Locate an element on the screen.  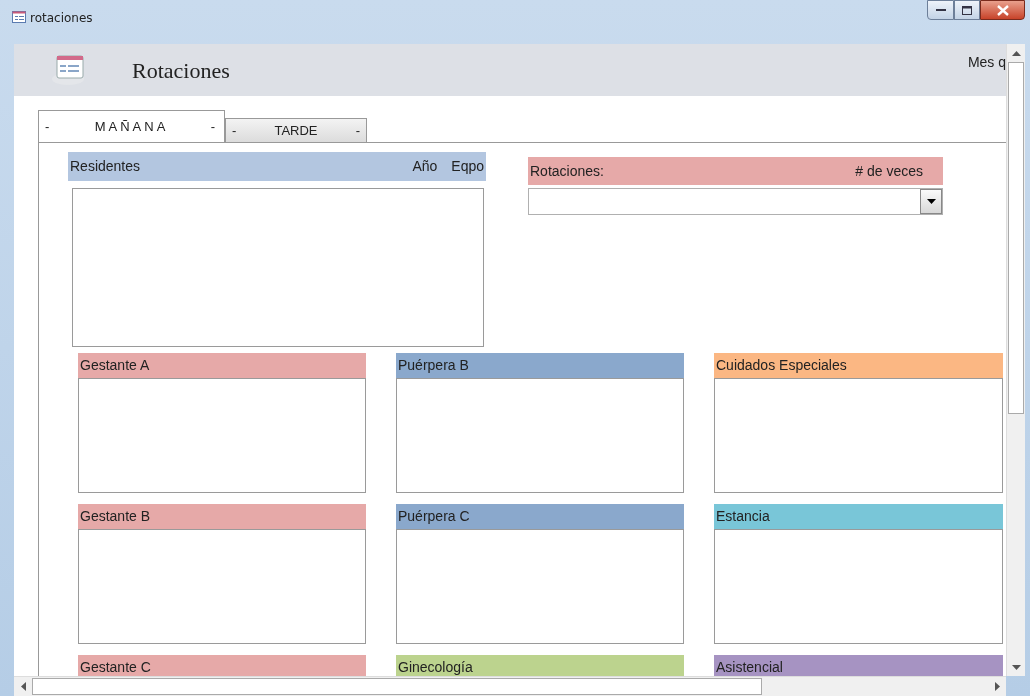
panel-header: Cuidados Especiales is located at coordinates (858, 365).